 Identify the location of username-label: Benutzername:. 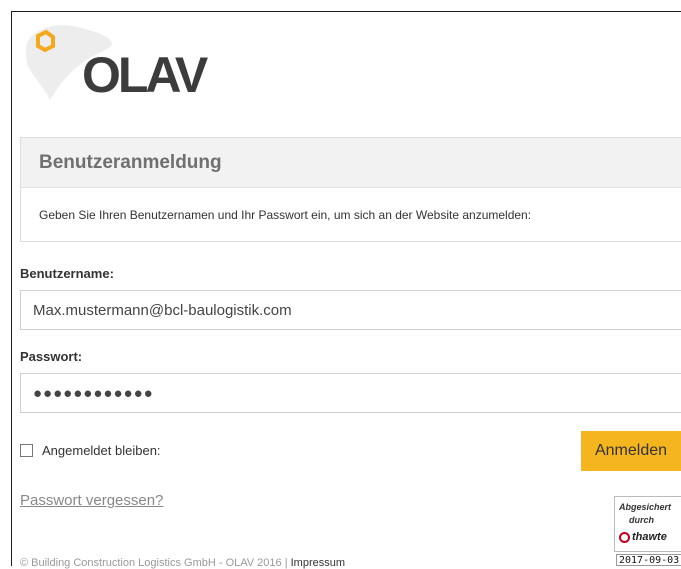
(67, 273).